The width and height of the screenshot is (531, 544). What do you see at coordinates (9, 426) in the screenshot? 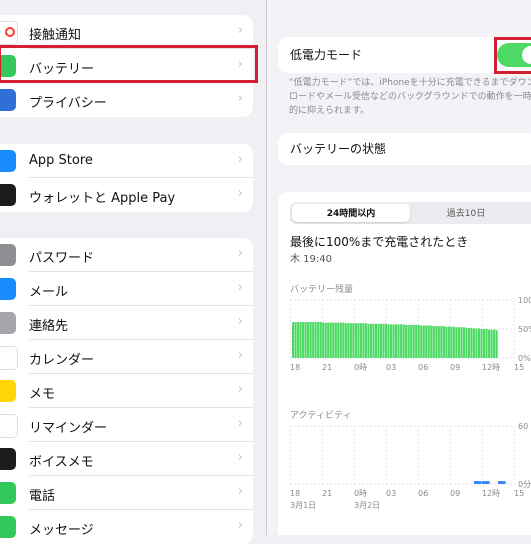
I see `reminders-icon` at bounding box center [9, 426].